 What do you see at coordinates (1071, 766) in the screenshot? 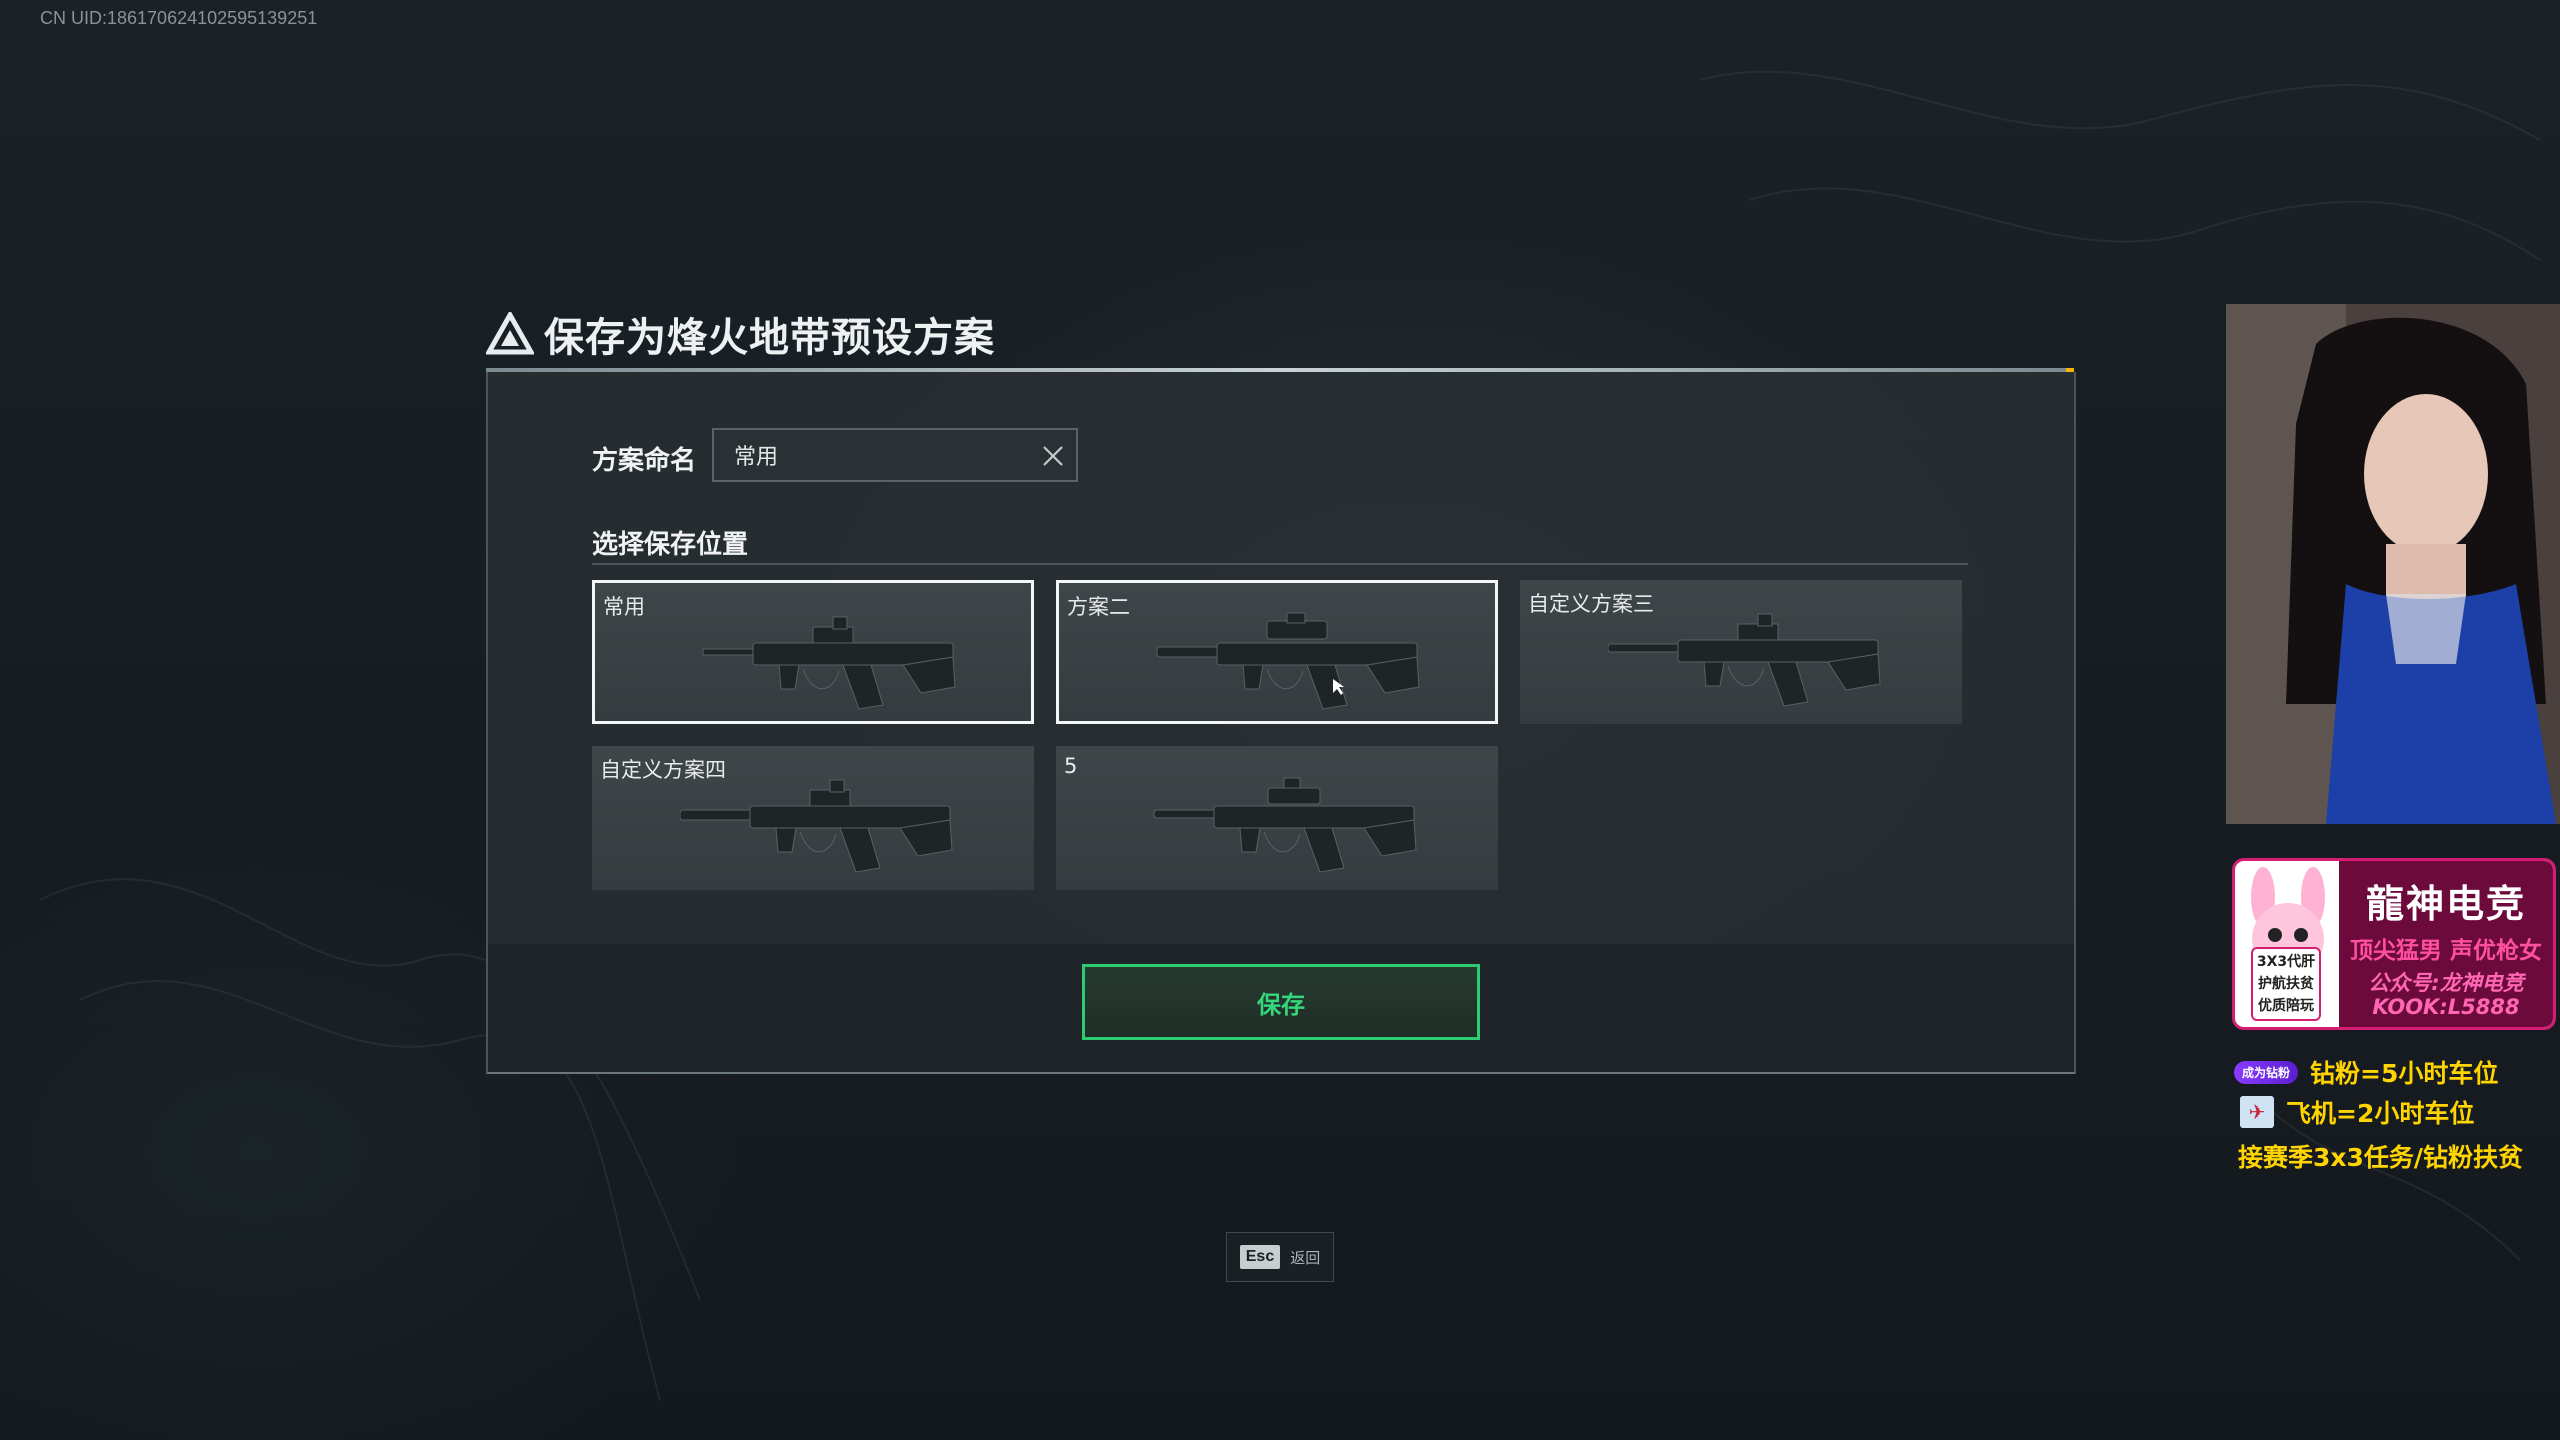
I see `slot-label: 5` at bounding box center [1071, 766].